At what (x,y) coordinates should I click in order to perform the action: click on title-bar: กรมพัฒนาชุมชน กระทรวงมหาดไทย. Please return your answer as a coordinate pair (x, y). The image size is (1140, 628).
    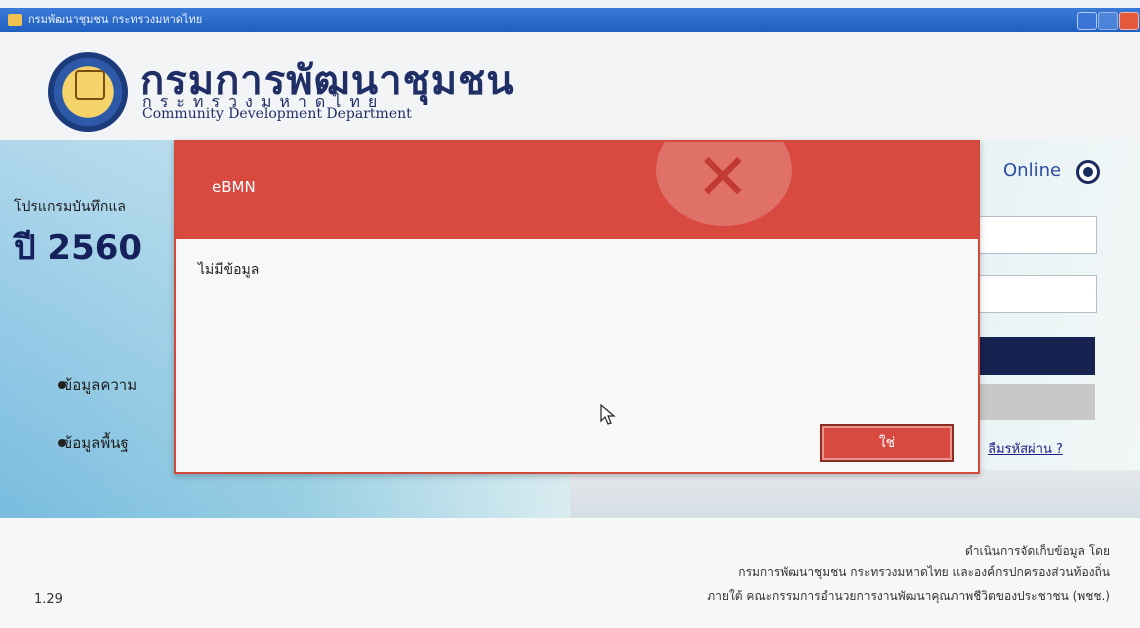
    Looking at the image, I should click on (570, 20).